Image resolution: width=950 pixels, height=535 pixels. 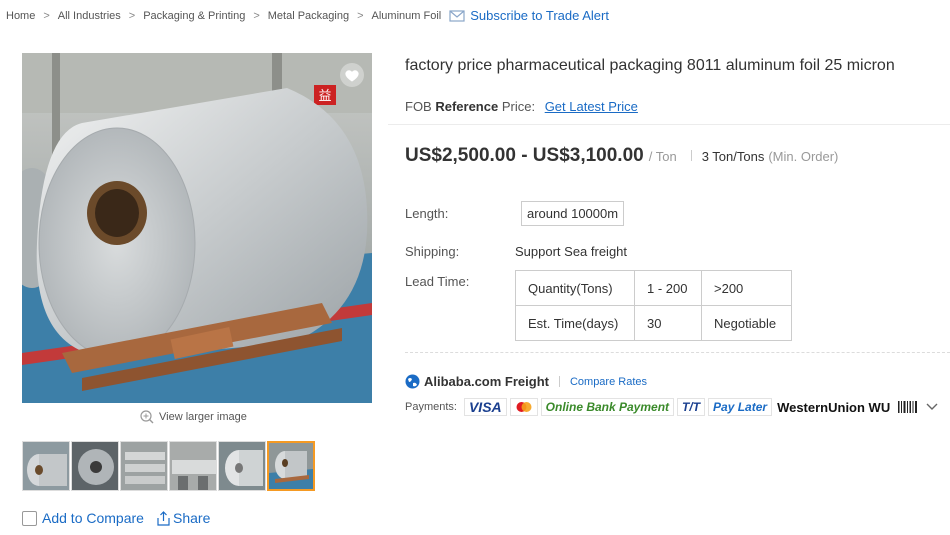 I want to click on min-order-note: (Min. Order), so click(x=803, y=156).